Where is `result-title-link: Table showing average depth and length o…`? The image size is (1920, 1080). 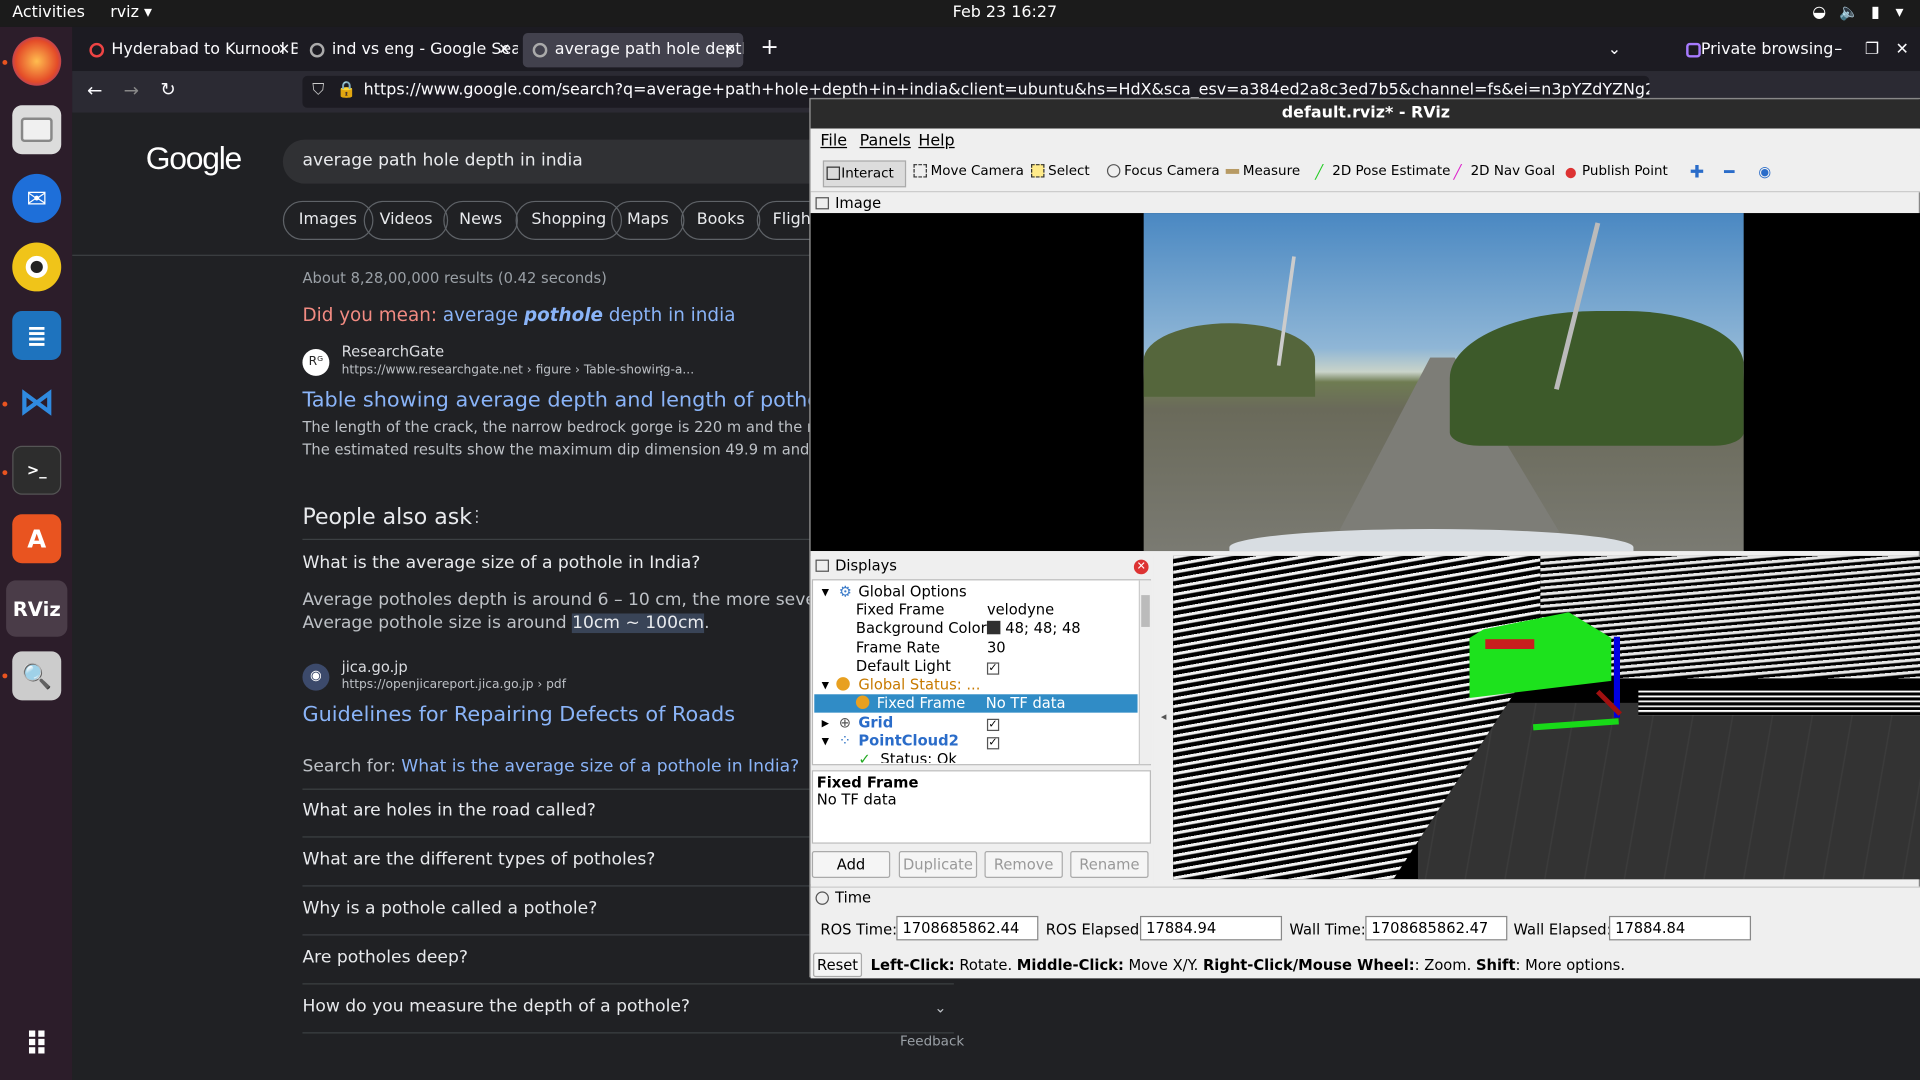 result-title-link: Table showing average depth and length o… is located at coordinates (588, 400).